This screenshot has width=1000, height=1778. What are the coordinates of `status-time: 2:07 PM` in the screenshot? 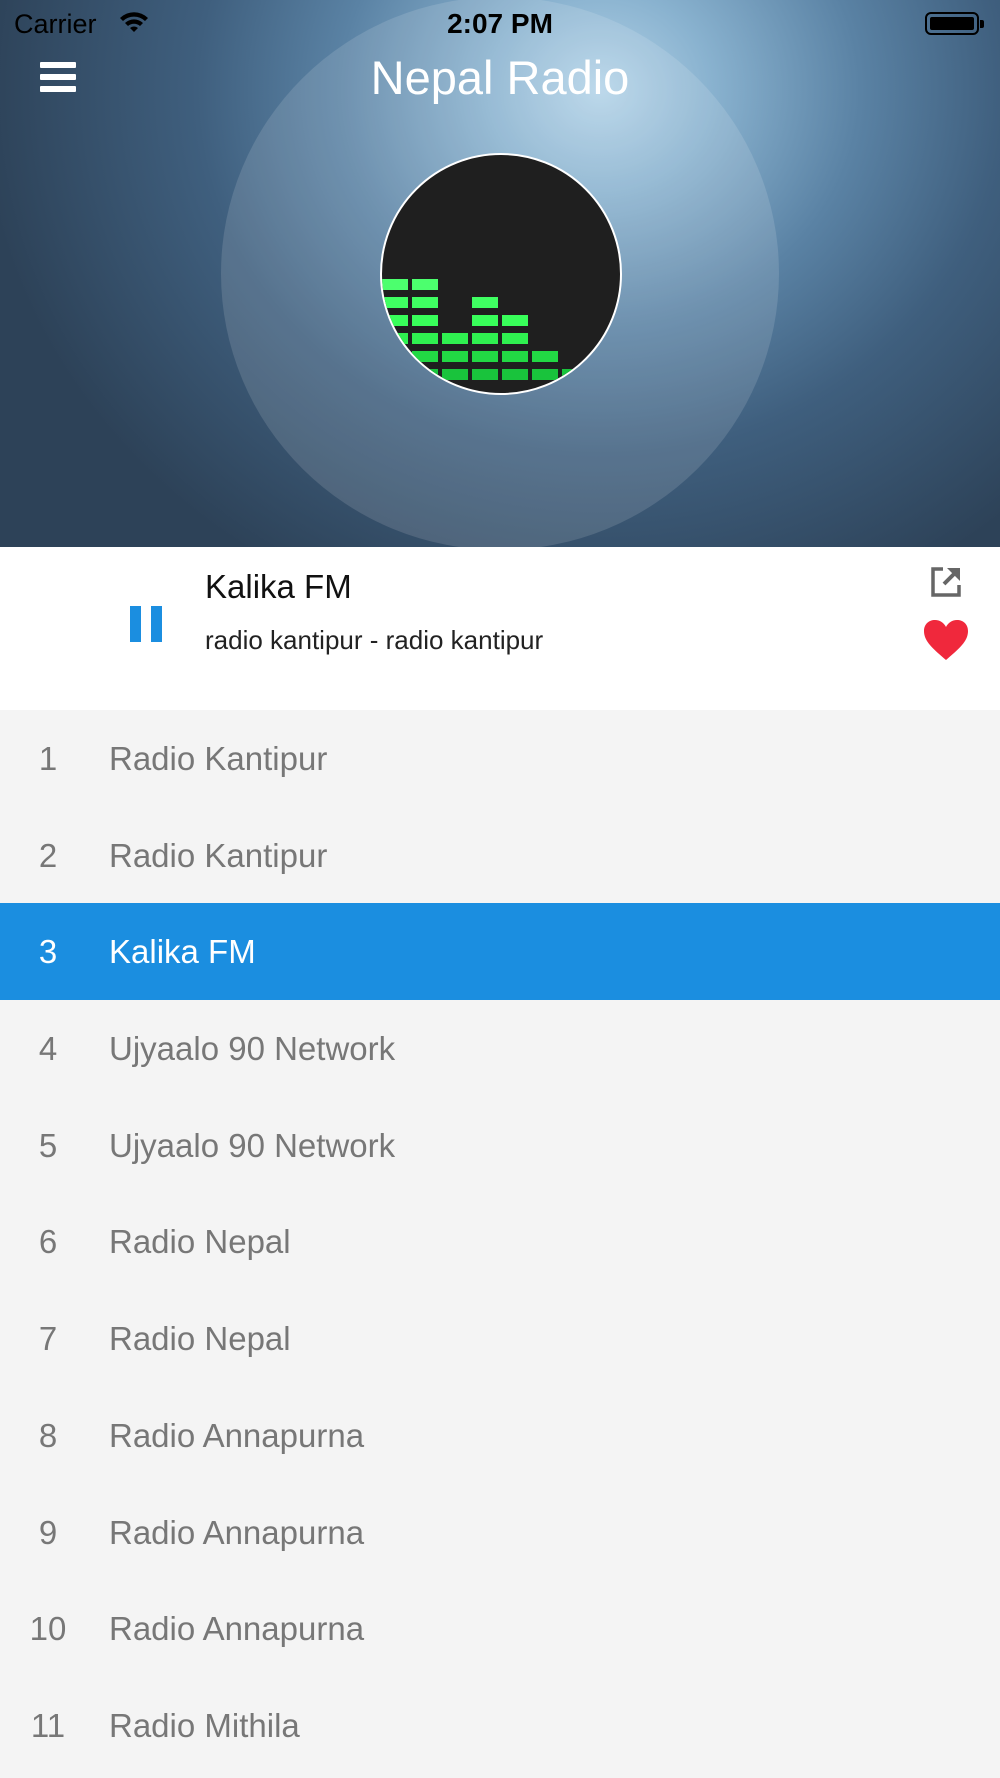 It's located at (500, 23).